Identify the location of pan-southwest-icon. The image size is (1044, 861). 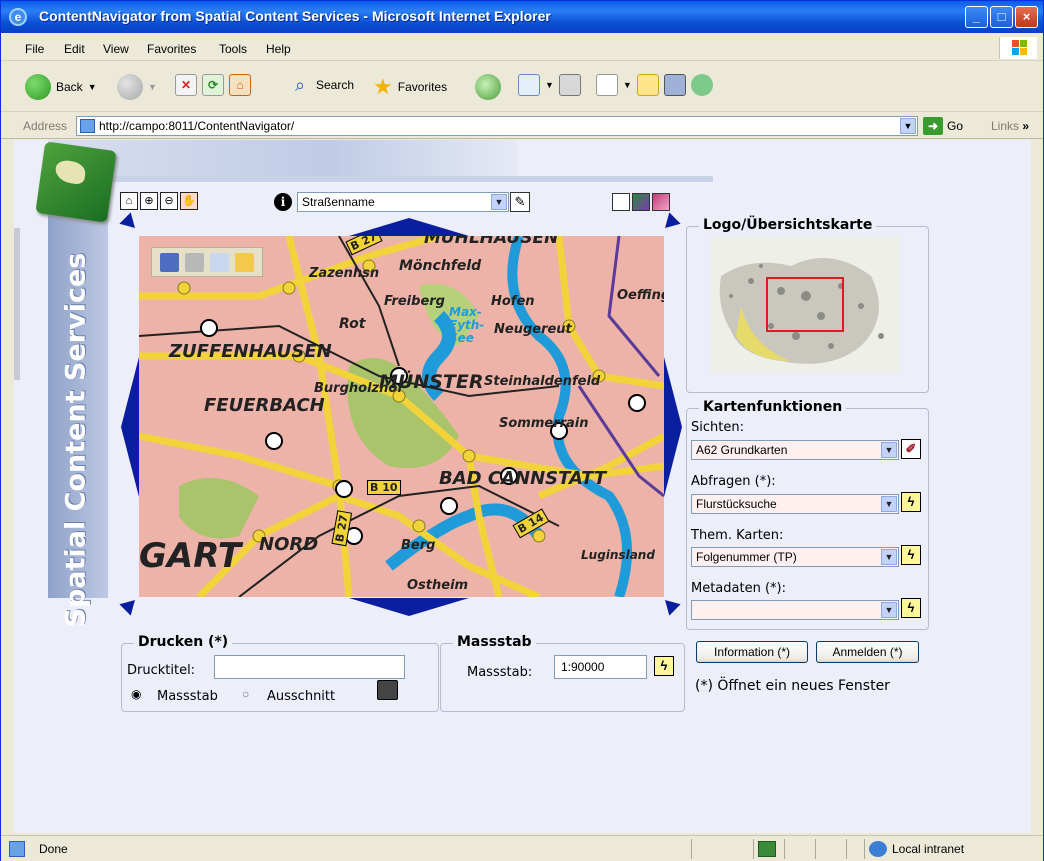
(130, 605).